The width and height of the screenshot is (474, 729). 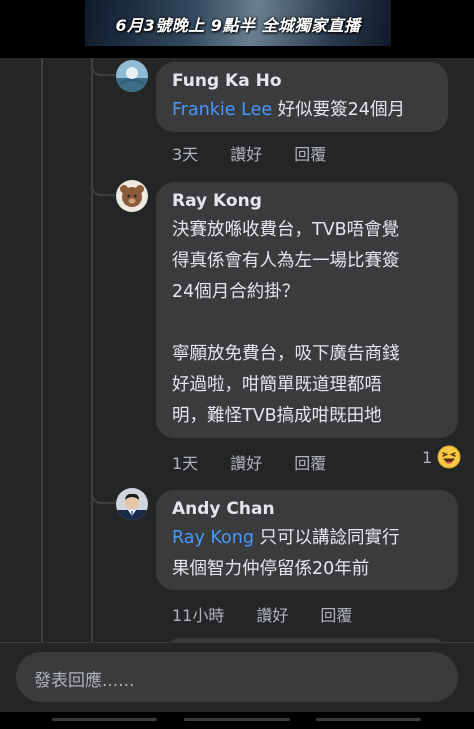 What do you see at coordinates (302, 81) in the screenshot?
I see `commenter-name: Fung Ka Ho` at bounding box center [302, 81].